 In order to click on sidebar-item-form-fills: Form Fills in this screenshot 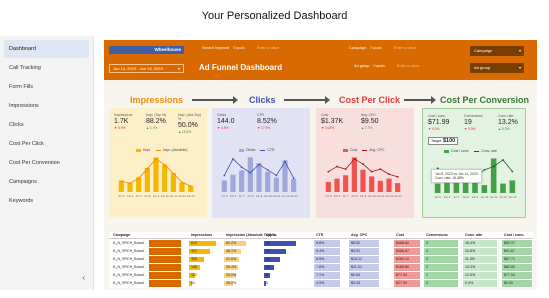, I will do `click(46, 87)`.